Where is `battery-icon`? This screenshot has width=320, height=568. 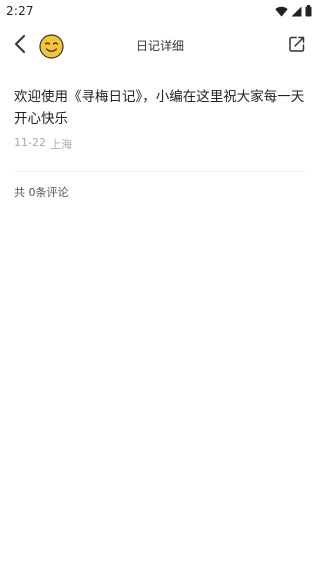
battery-icon is located at coordinates (308, 11).